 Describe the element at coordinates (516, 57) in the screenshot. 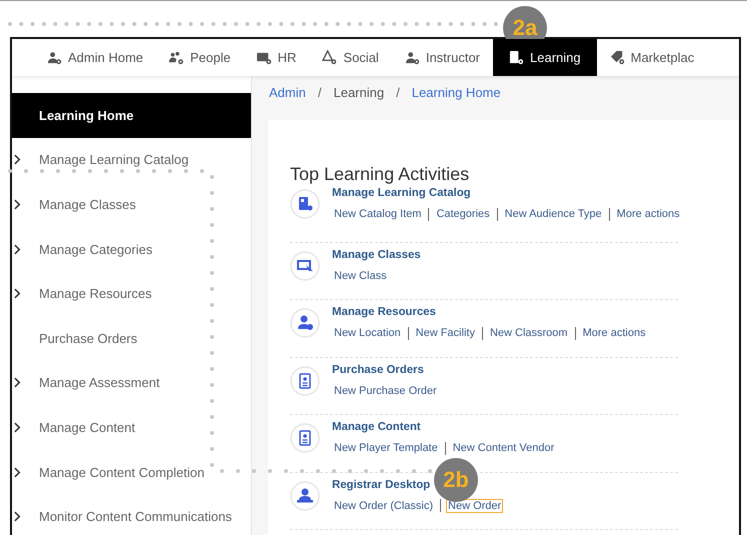

I see `document-gear-icon` at that location.